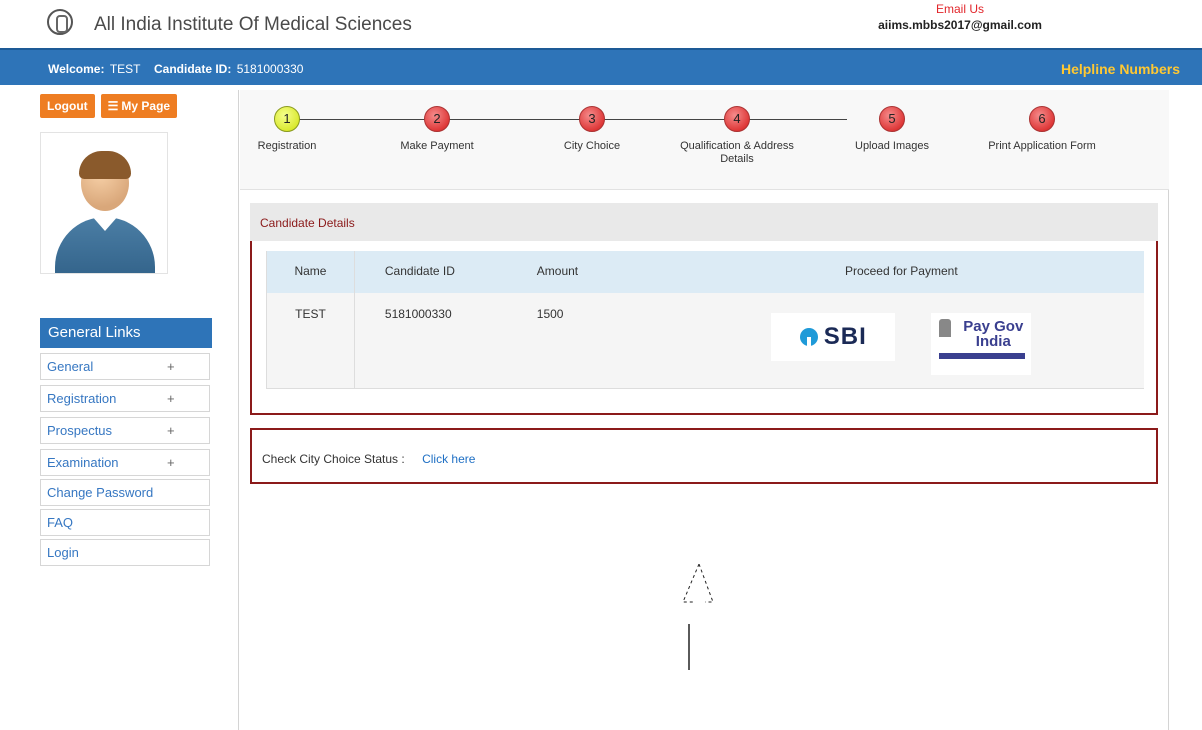 This screenshot has height=730, width=1202. Describe the element at coordinates (311, 340) in the screenshot. I see `cell-name: TEST` at that location.